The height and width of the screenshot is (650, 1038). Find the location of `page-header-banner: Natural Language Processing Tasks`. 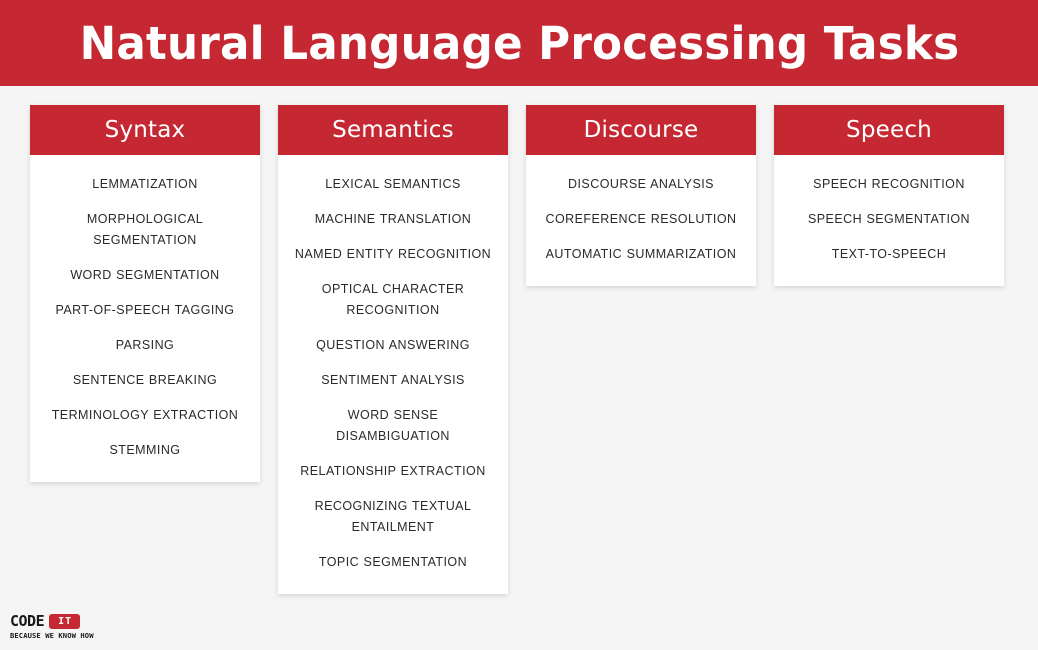

page-header-banner: Natural Language Processing Tasks is located at coordinates (519, 43).